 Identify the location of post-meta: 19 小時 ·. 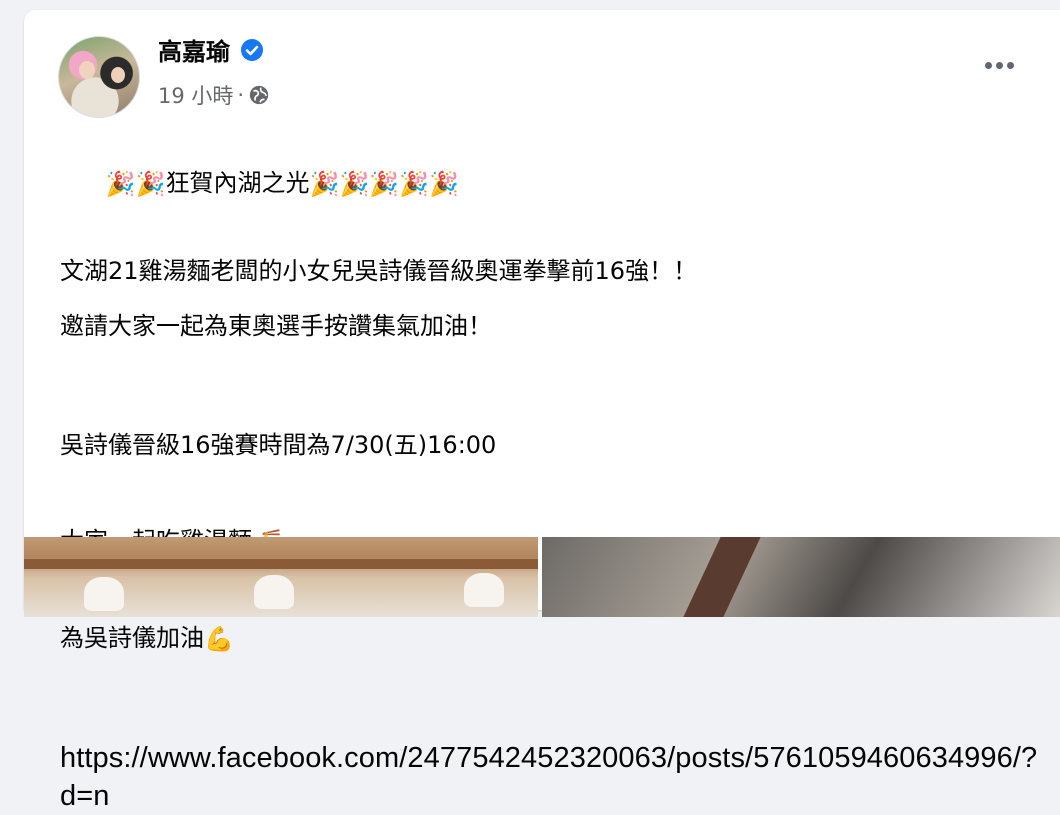
(214, 95).